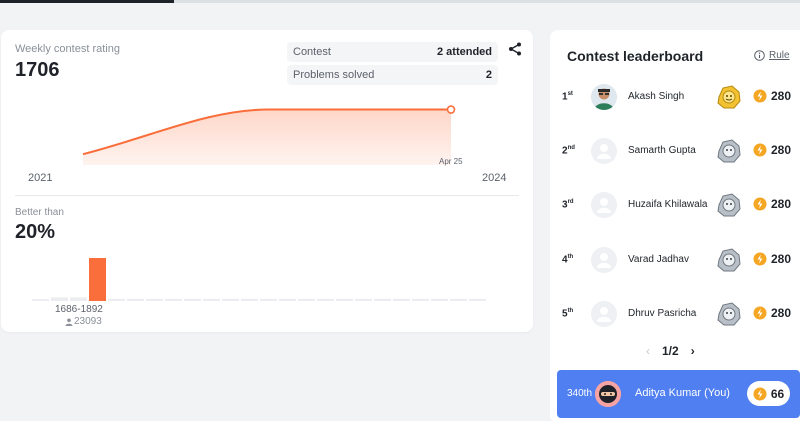 The height and width of the screenshot is (421, 800). What do you see at coordinates (79, 309) in the screenshot?
I see `highlight-bar-range: 1686-1892` at bounding box center [79, 309].